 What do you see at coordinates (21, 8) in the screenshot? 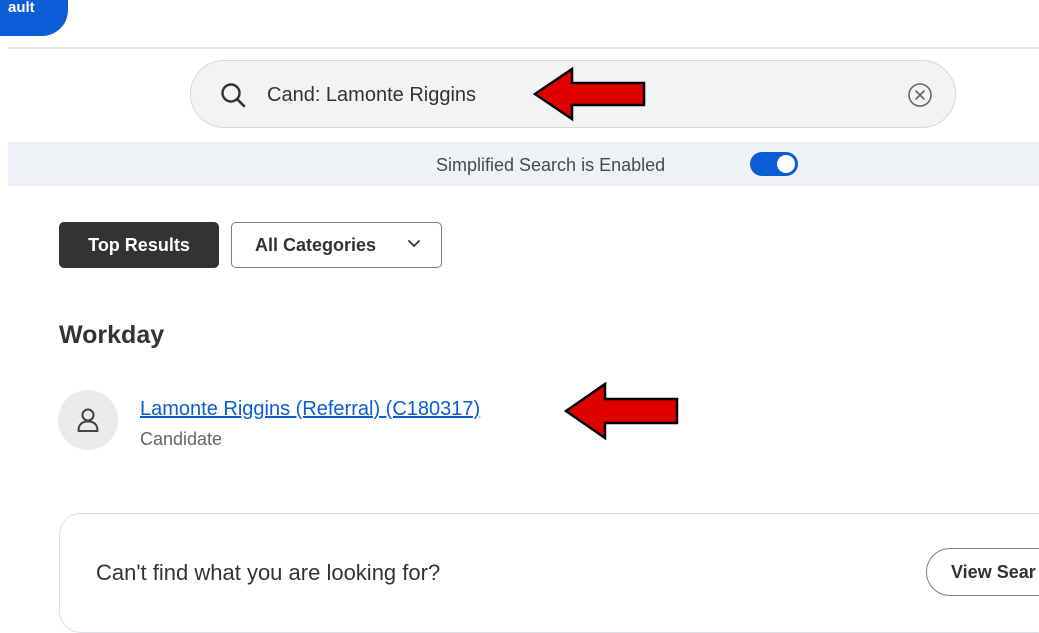
I see `default-tab-label: ault` at bounding box center [21, 8].